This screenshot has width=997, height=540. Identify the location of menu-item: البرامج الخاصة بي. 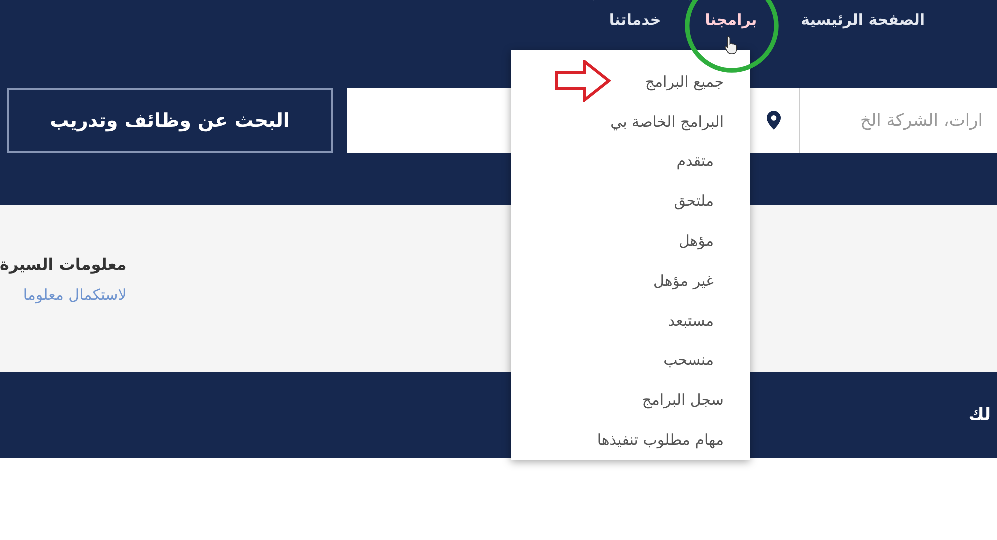
(630, 122).